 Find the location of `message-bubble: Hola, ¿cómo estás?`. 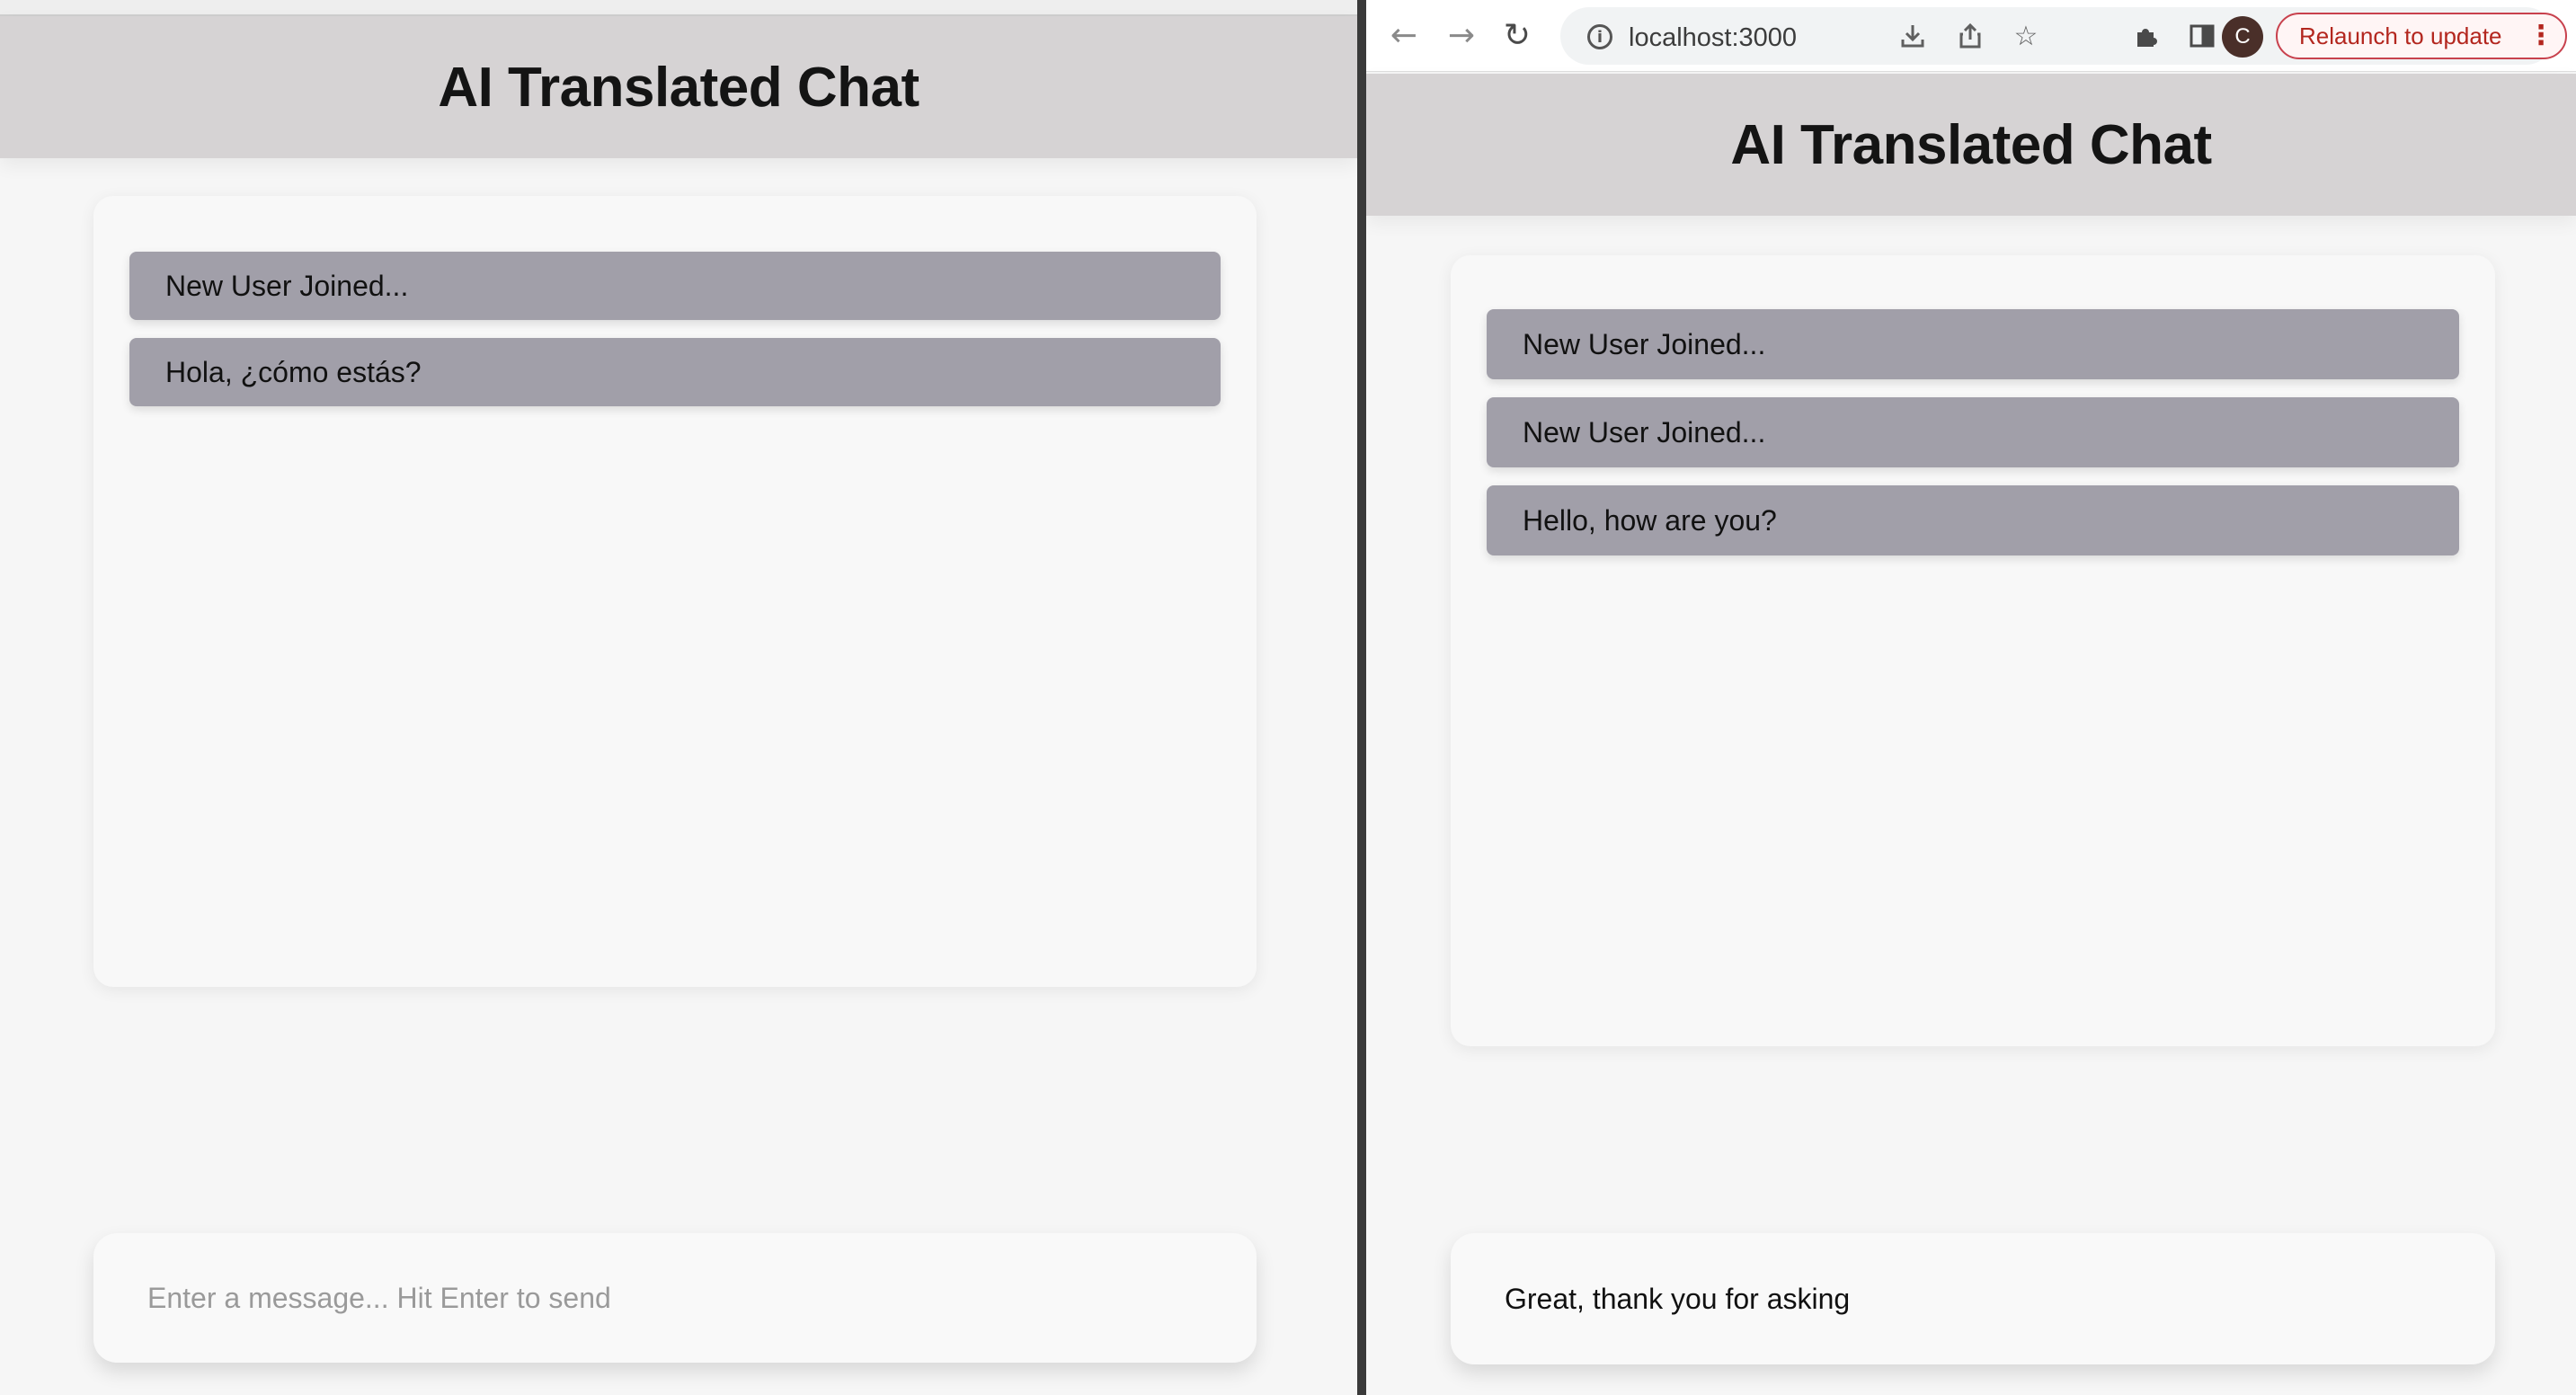

message-bubble: Hola, ¿cómo estás? is located at coordinates (675, 372).